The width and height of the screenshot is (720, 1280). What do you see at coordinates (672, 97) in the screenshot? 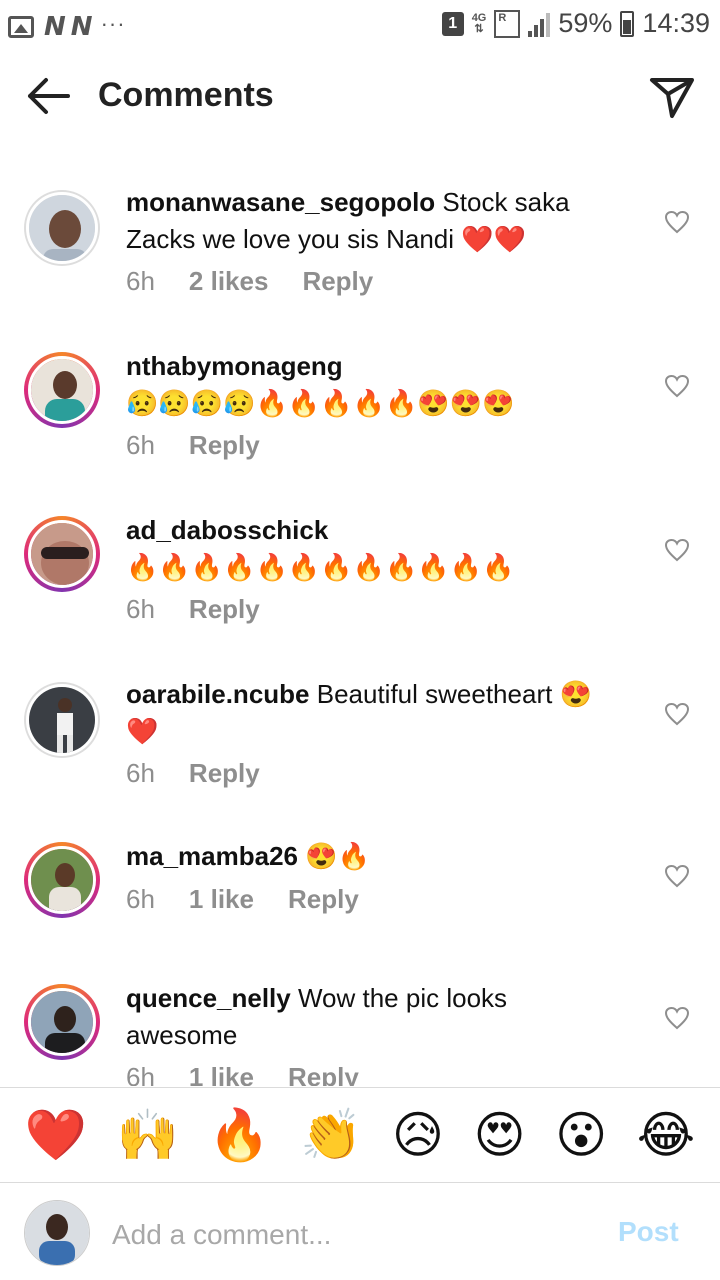
I see `paper-plane-icon` at bounding box center [672, 97].